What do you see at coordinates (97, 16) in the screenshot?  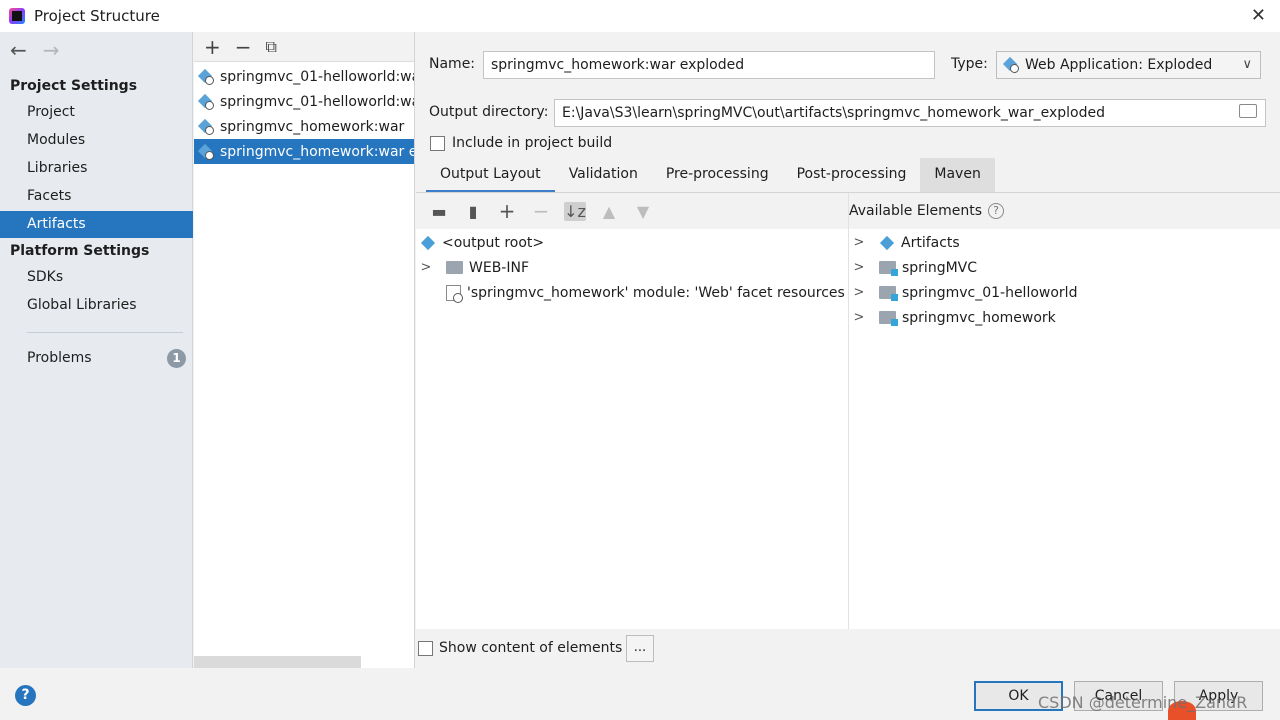 I see `window-title: Project Structure` at bounding box center [97, 16].